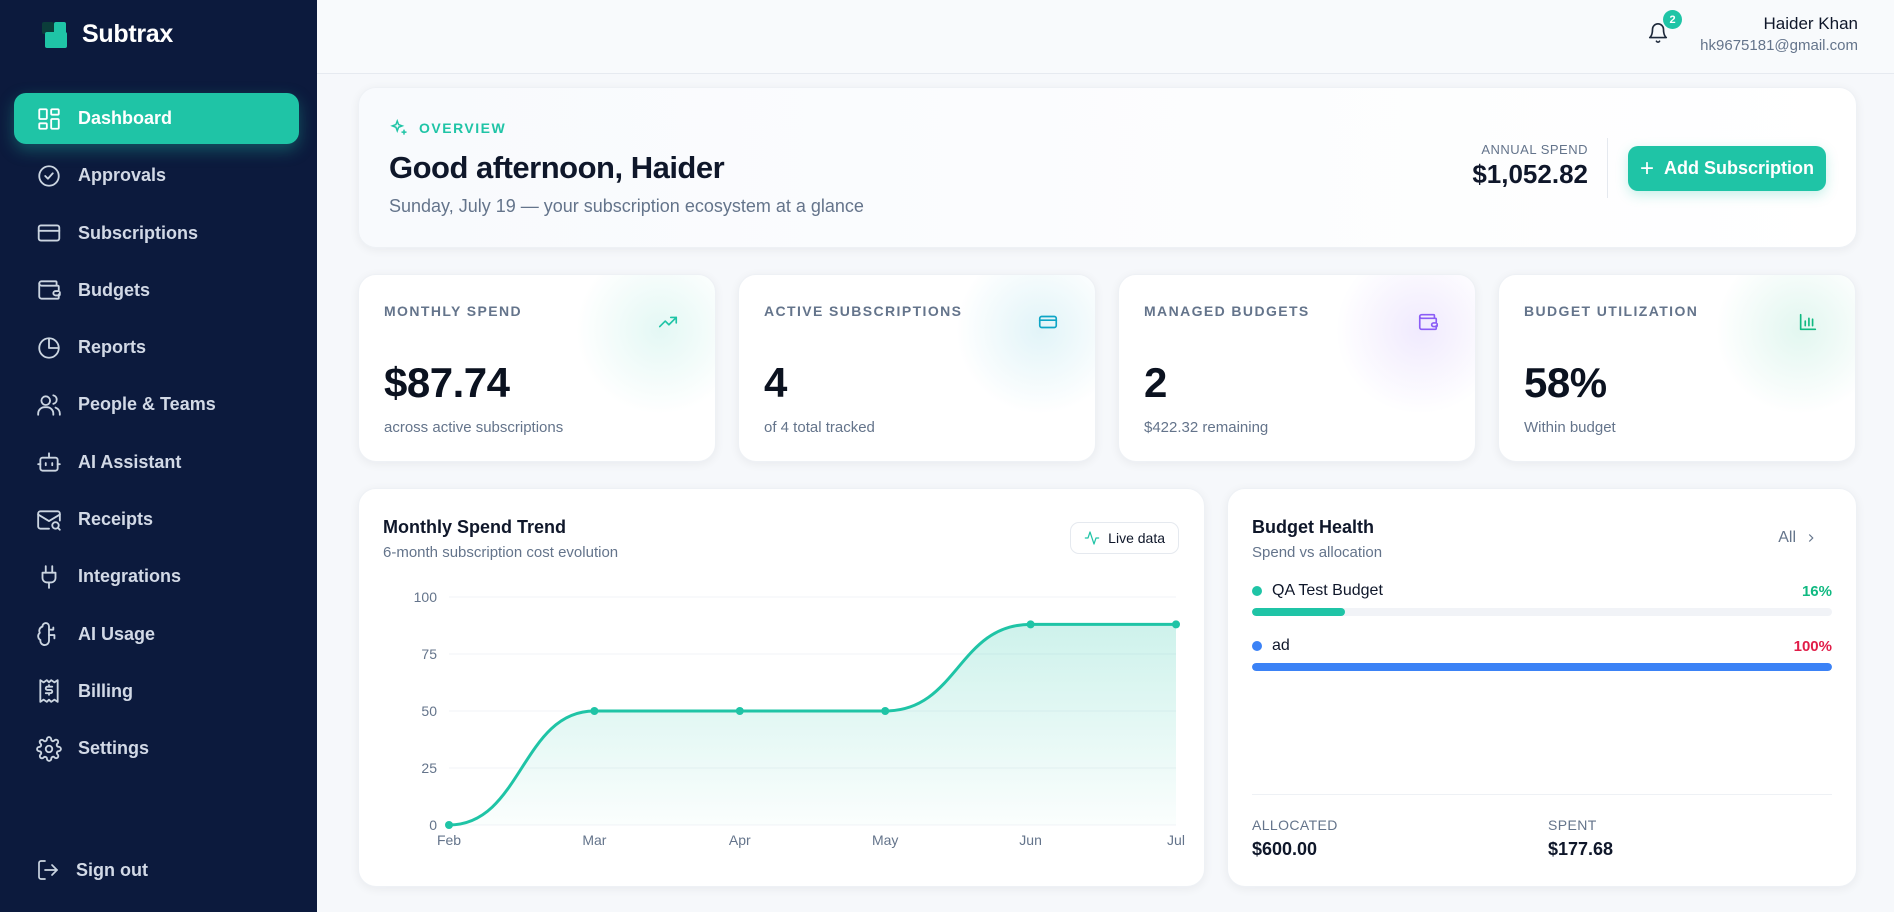 The height and width of the screenshot is (912, 1894). I want to click on annual-spend: ANNUAL SPEND $1,052.82, so click(1530, 166).